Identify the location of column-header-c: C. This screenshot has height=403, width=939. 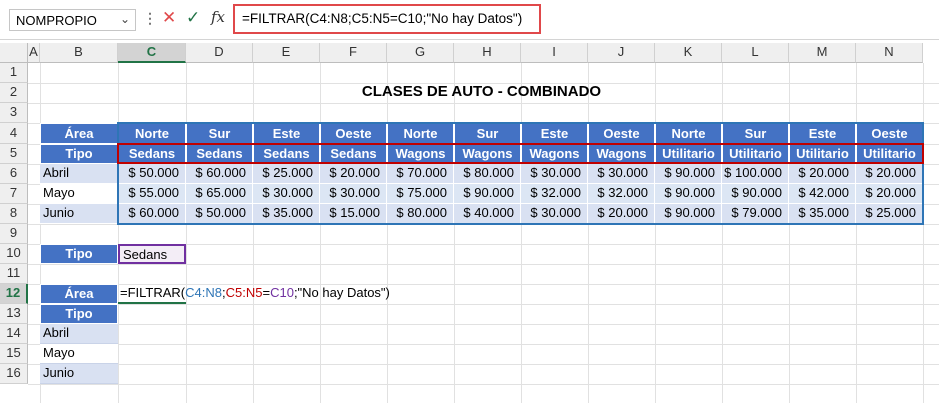
(152, 53).